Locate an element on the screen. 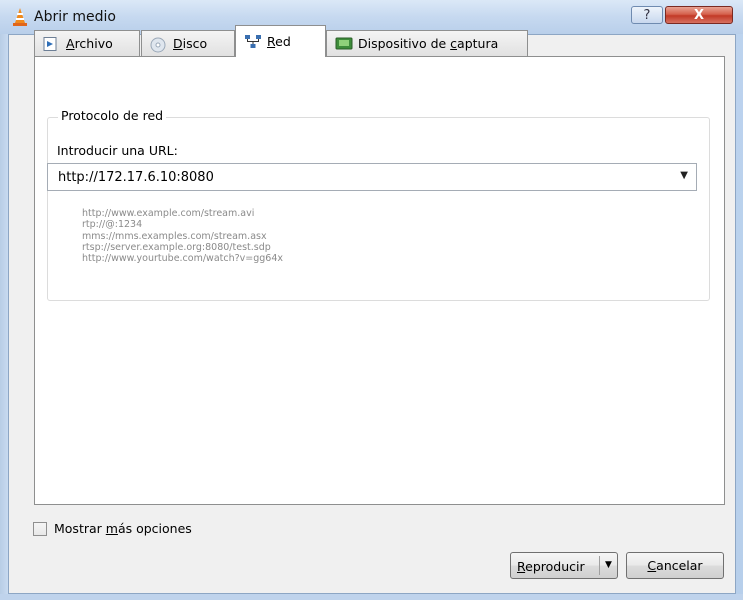 The height and width of the screenshot is (600, 743). cancel-button-label: Cancelar is located at coordinates (675, 565).